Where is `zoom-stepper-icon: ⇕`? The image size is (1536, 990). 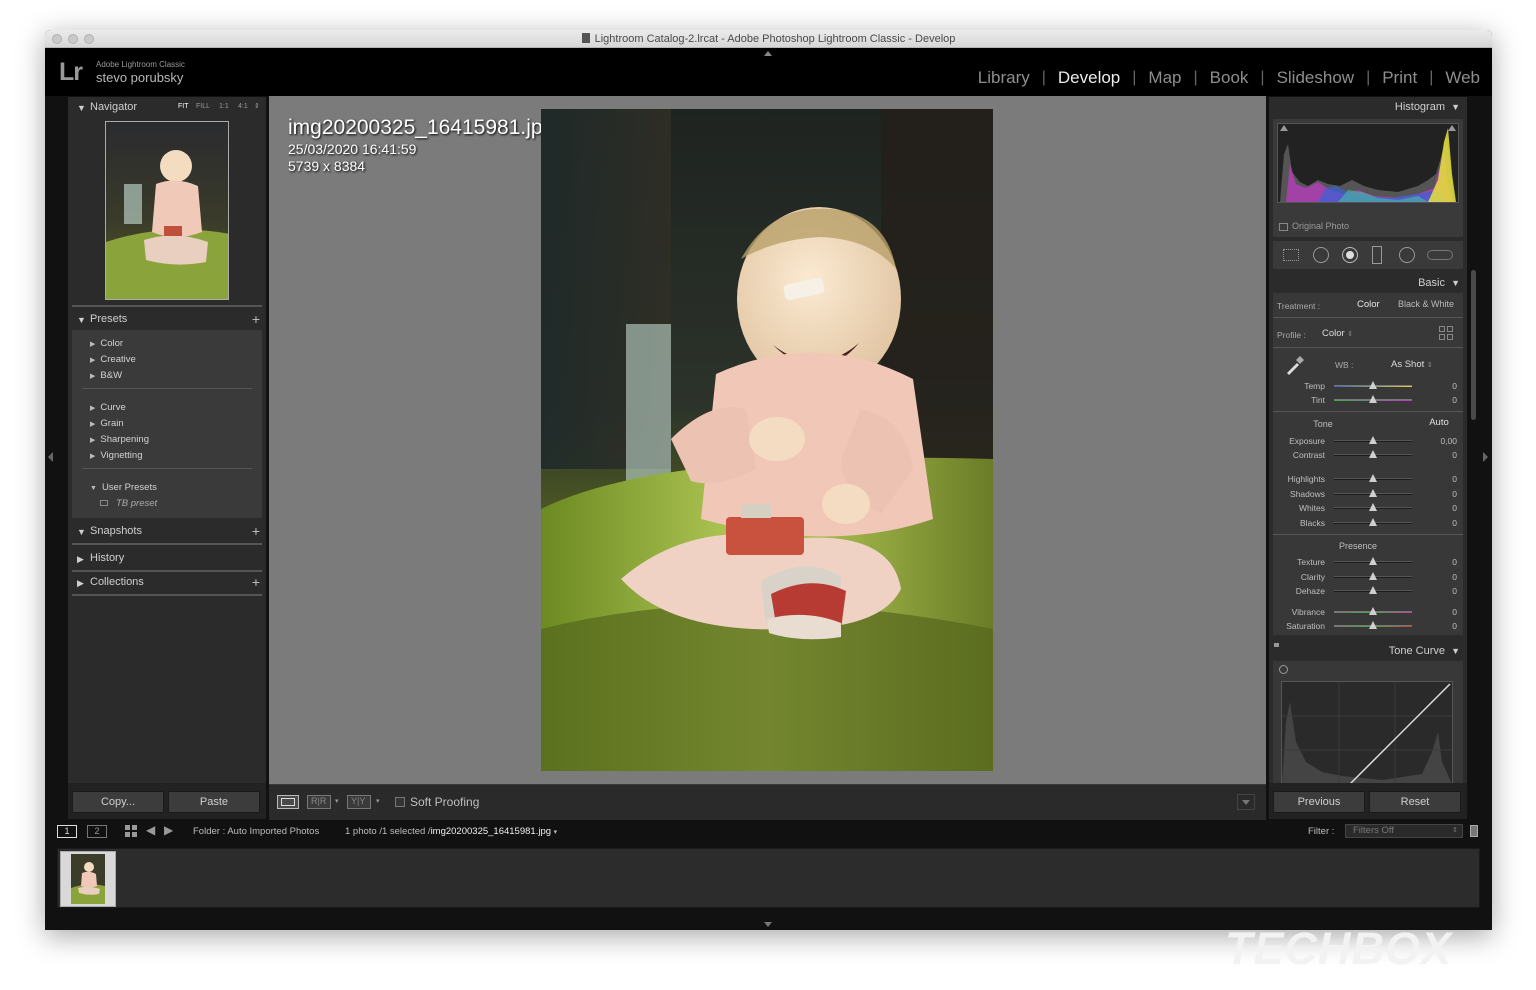 zoom-stepper-icon: ⇕ is located at coordinates (257, 106).